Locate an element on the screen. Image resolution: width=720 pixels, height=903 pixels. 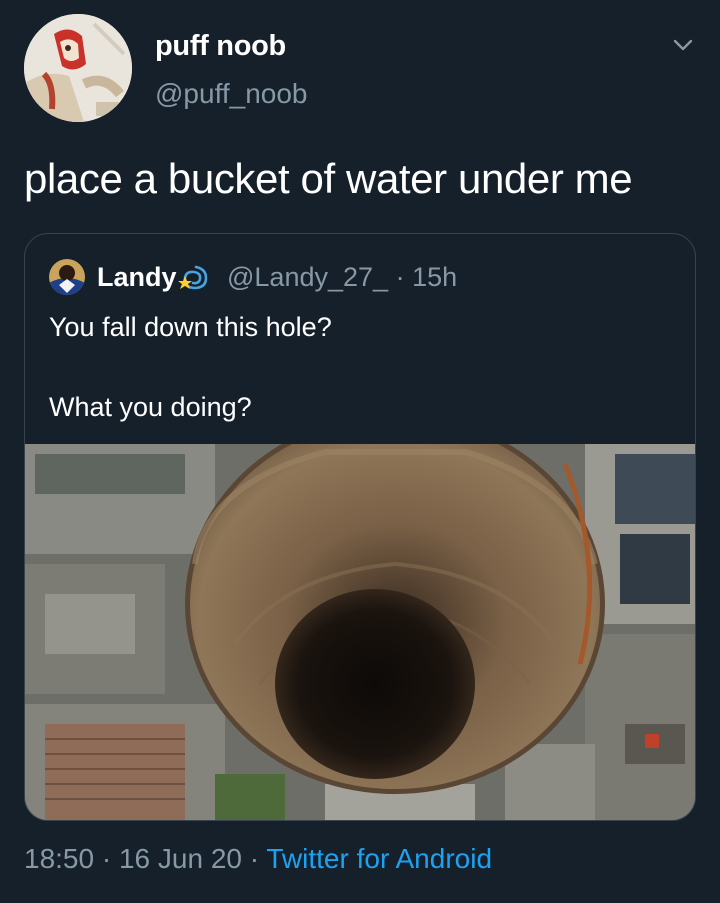
quoted-text-line-1: You fall down this hole? is located at coordinates (190, 327).